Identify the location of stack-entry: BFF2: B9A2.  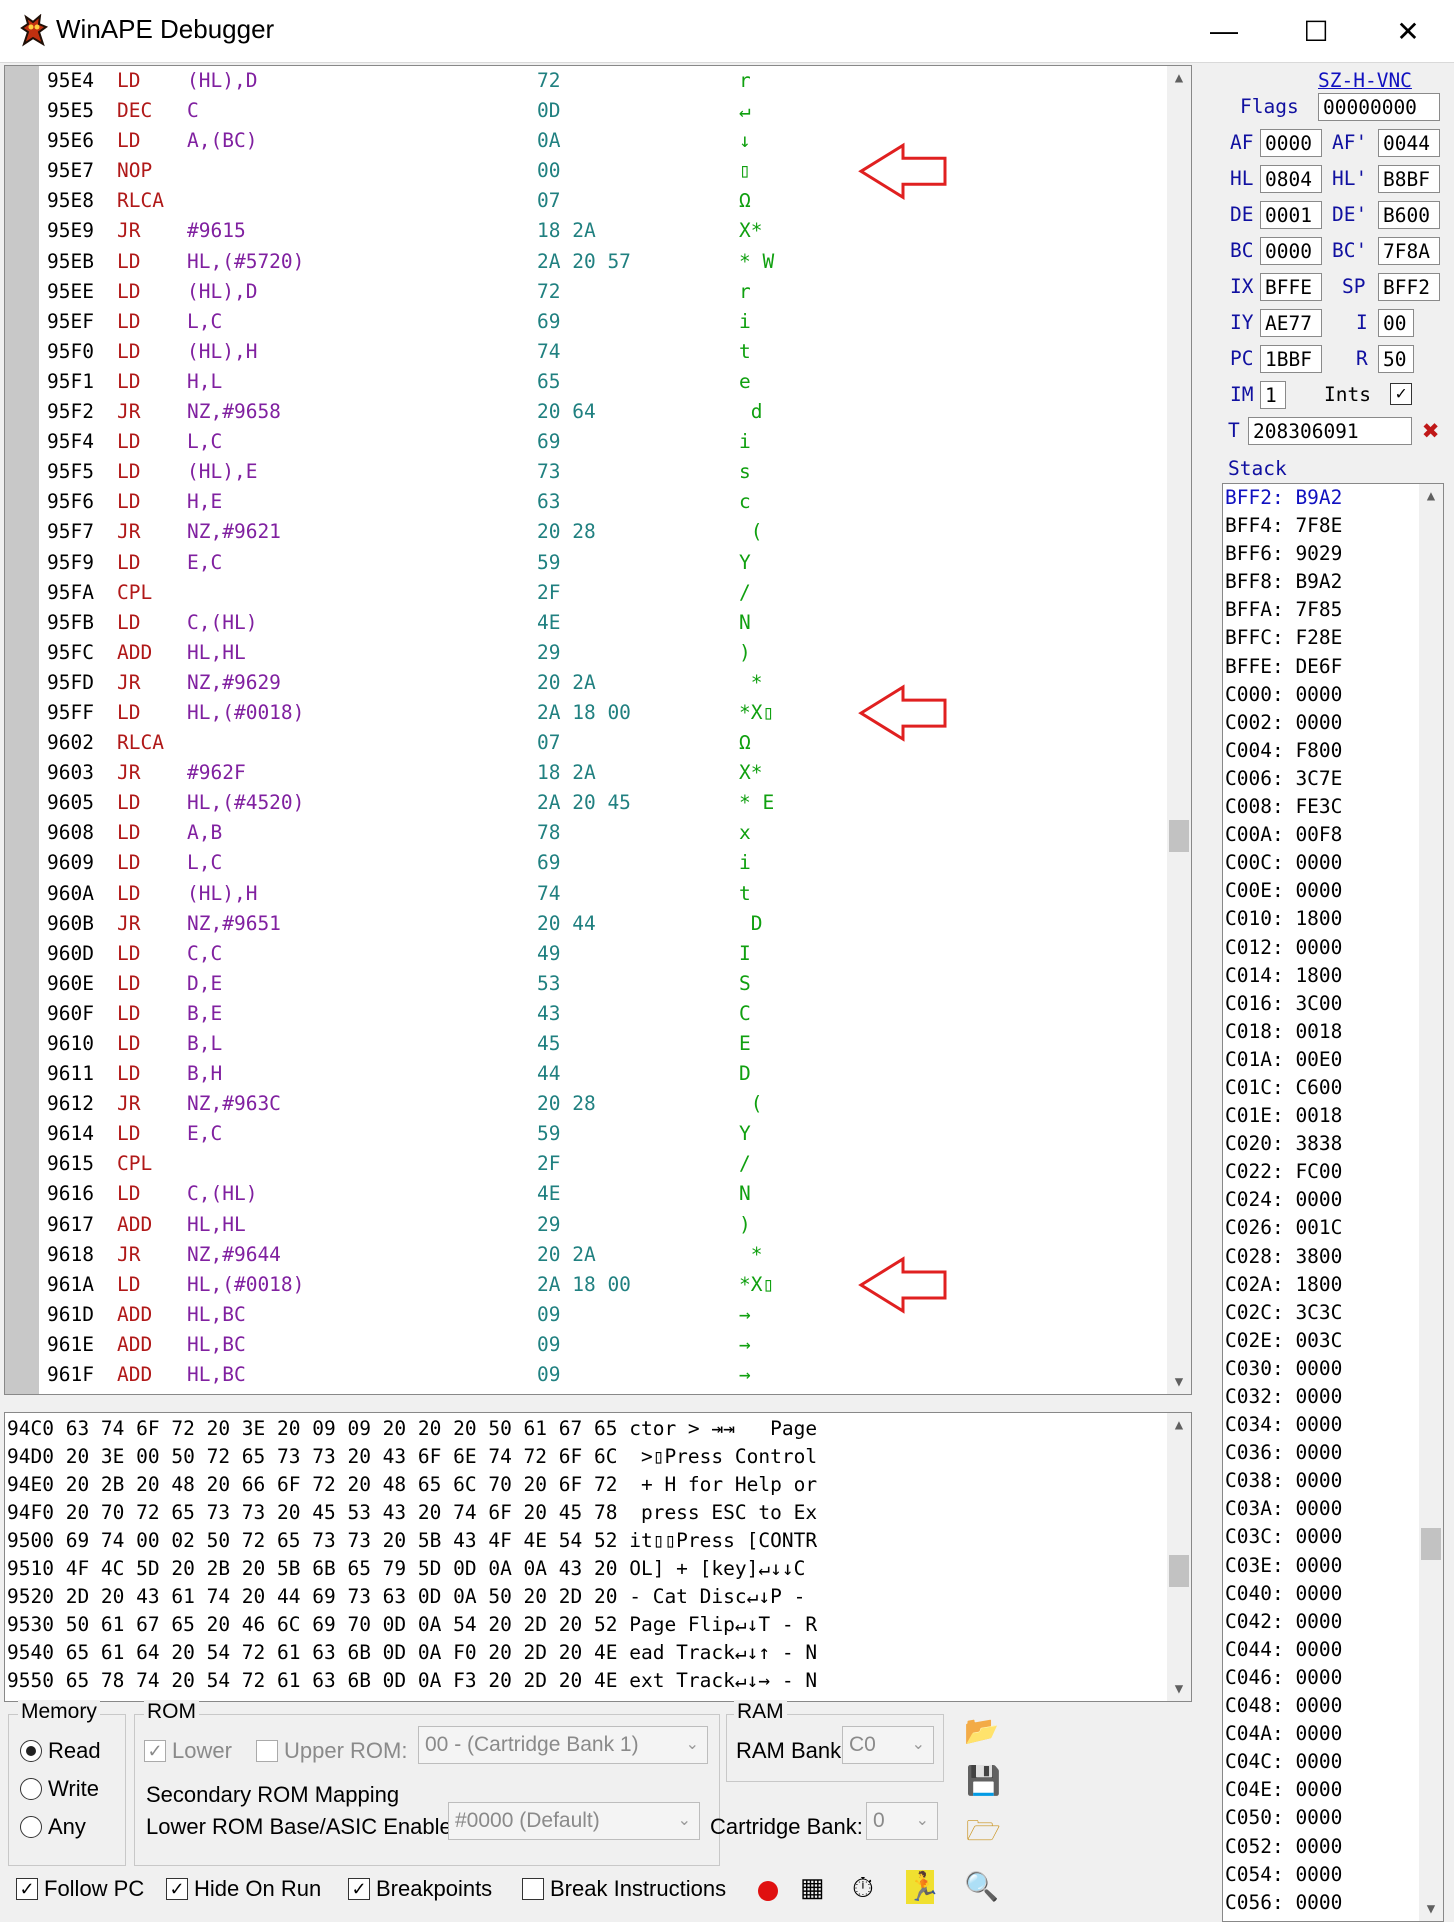
(1333, 498).